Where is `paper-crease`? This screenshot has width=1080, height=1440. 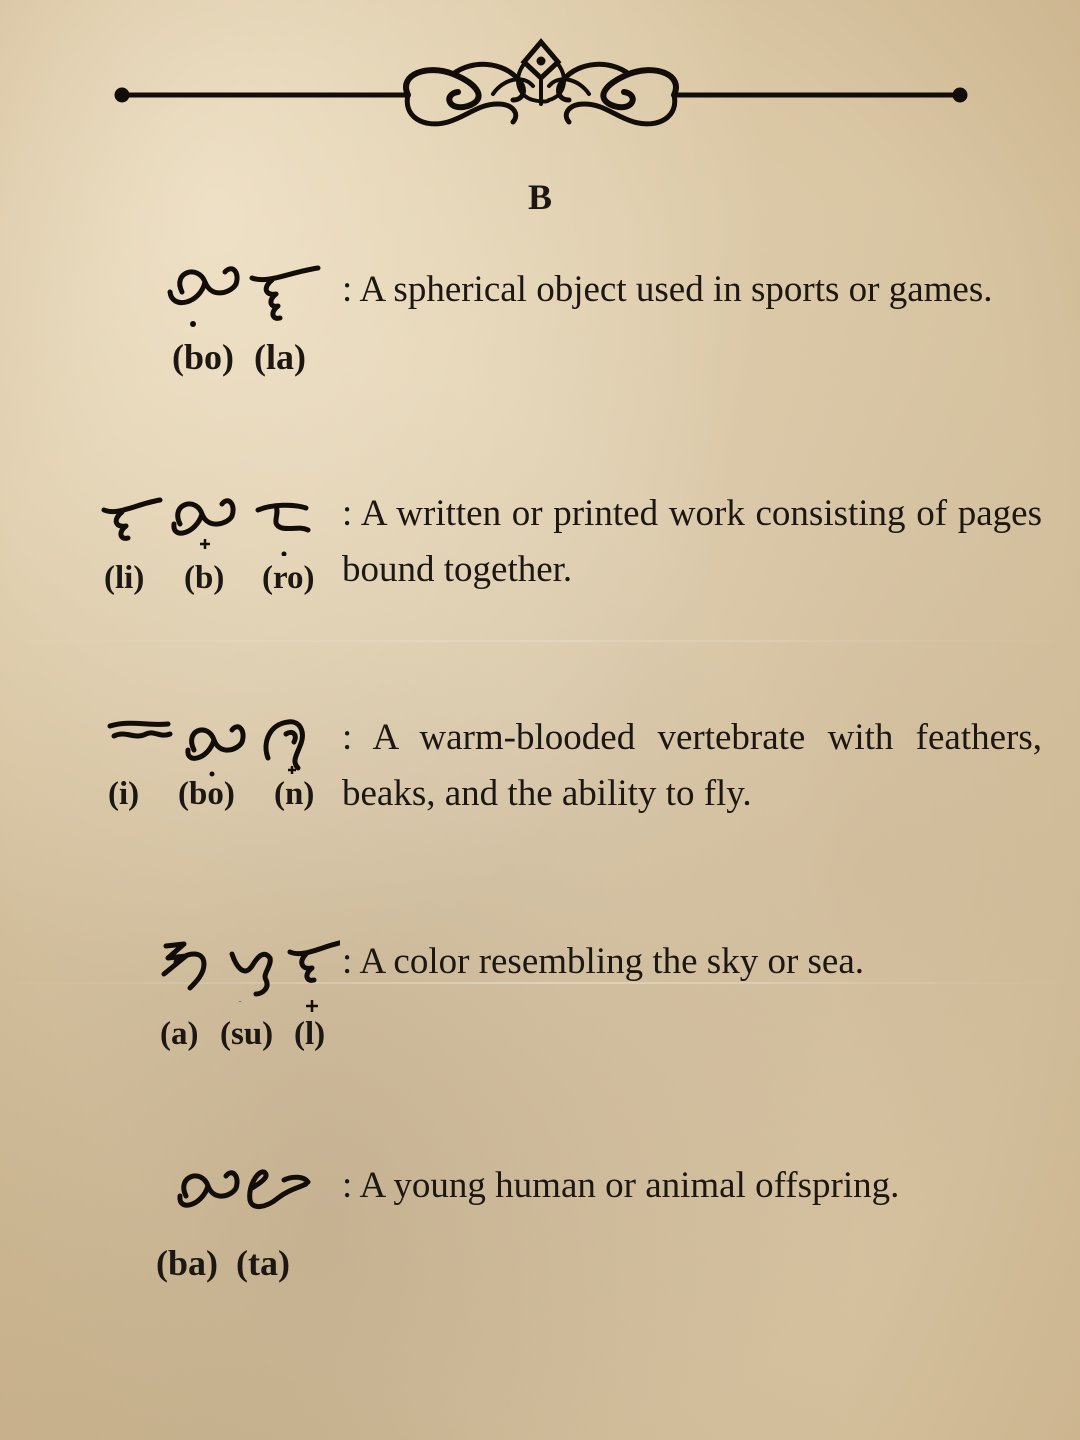 paper-crease is located at coordinates (540, 641).